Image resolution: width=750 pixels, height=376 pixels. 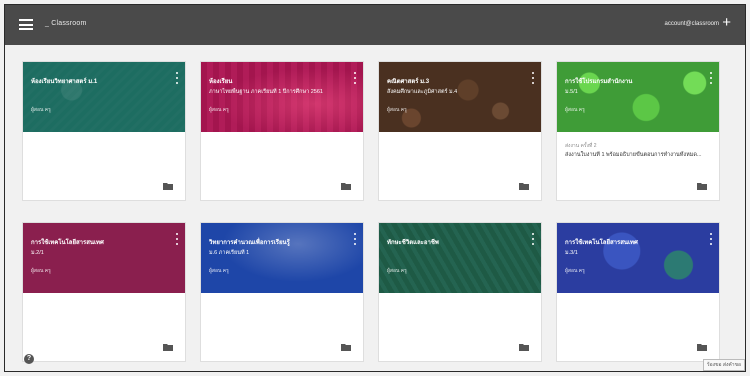 What do you see at coordinates (104, 97) in the screenshot?
I see `class-card-header: ห้องเรียนวิทยาศาสตร์ ม.1 ผู้สอน ครู` at bounding box center [104, 97].